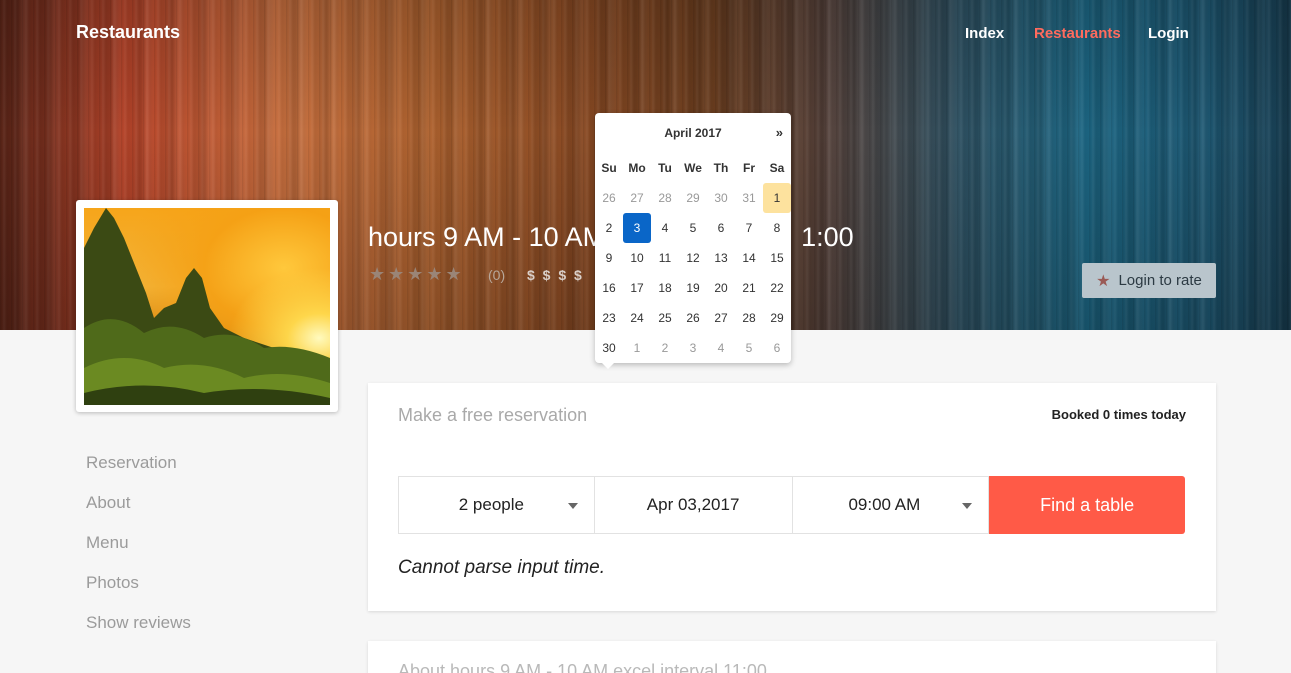 Image resolution: width=1291 pixels, height=673 pixels. Describe the element at coordinates (128, 32) in the screenshot. I see `brand-logo: Restaurants` at that location.